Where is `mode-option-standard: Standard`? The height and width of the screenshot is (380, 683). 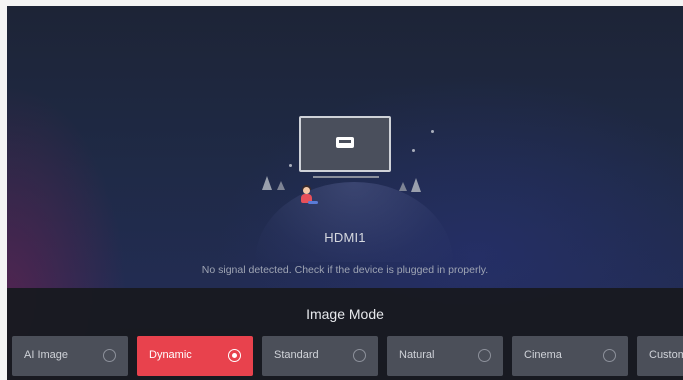
mode-option-standard: Standard is located at coordinates (320, 356).